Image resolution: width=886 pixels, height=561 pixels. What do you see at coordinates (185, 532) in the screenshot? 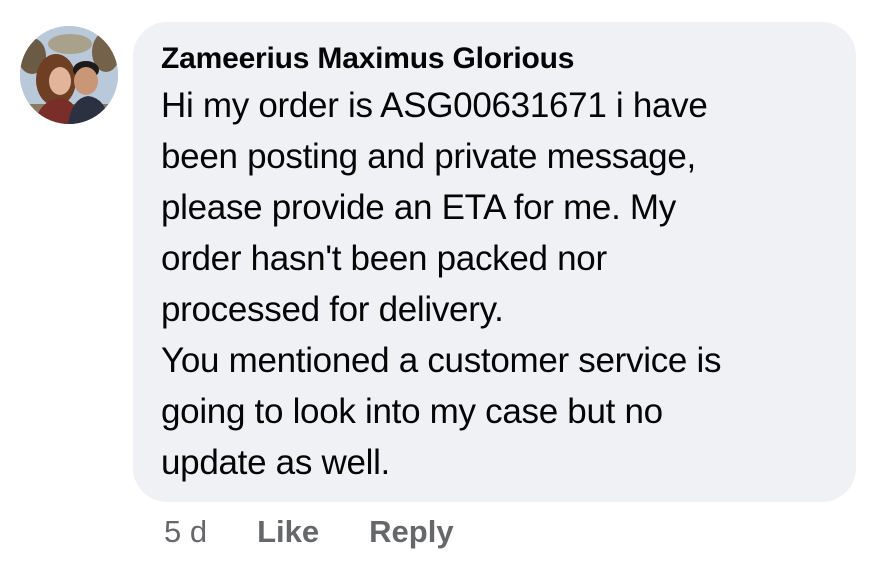
I see `comment-timestamp: 5 d` at bounding box center [185, 532].